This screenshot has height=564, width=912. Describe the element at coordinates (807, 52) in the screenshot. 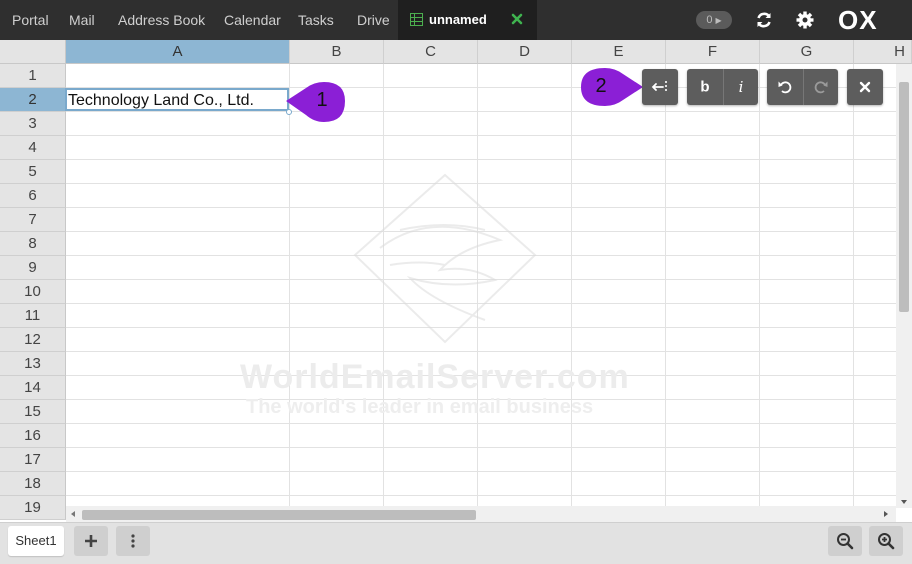

I see `column-header-g: G` at that location.